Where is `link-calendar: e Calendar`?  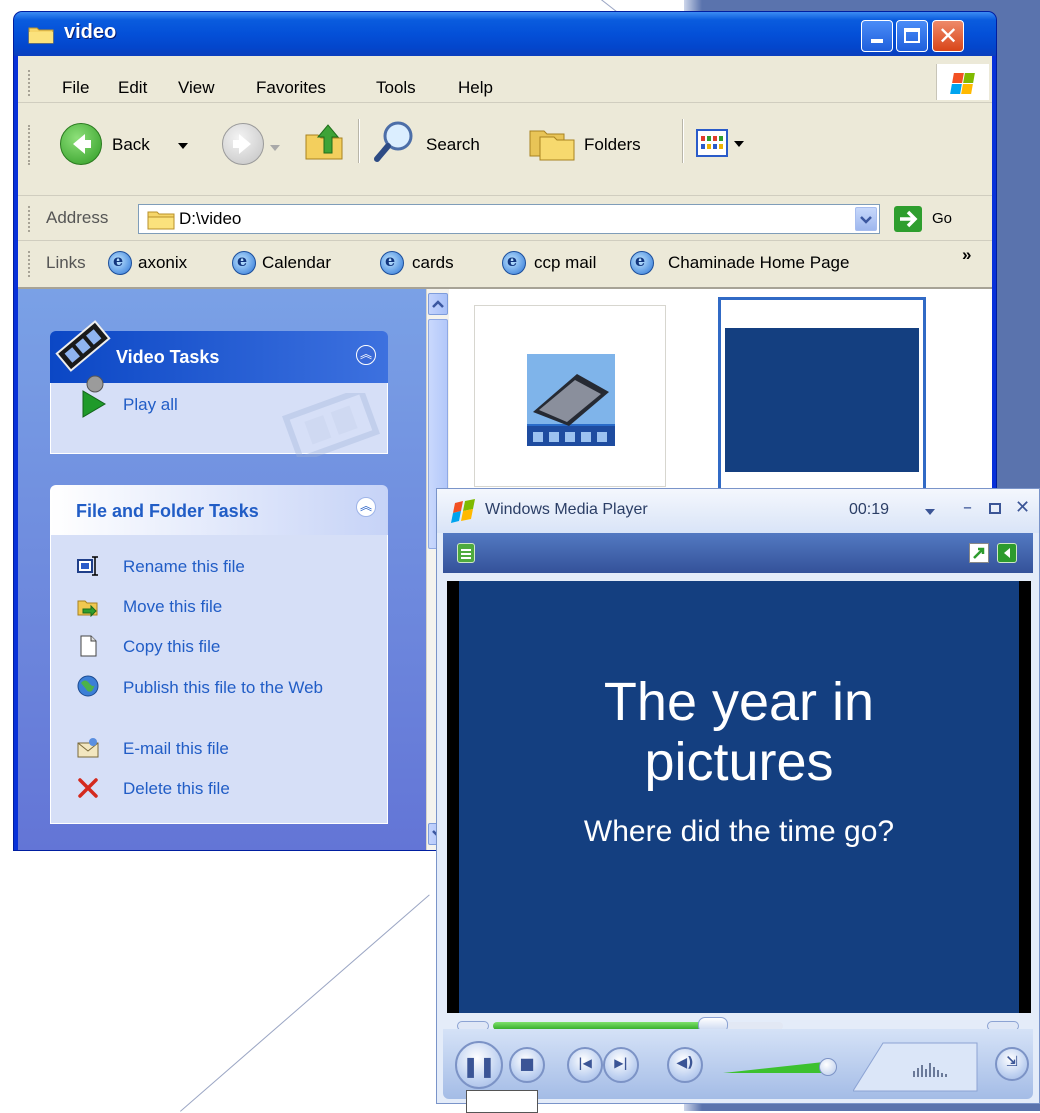 link-calendar: e Calendar is located at coordinates (297, 264).